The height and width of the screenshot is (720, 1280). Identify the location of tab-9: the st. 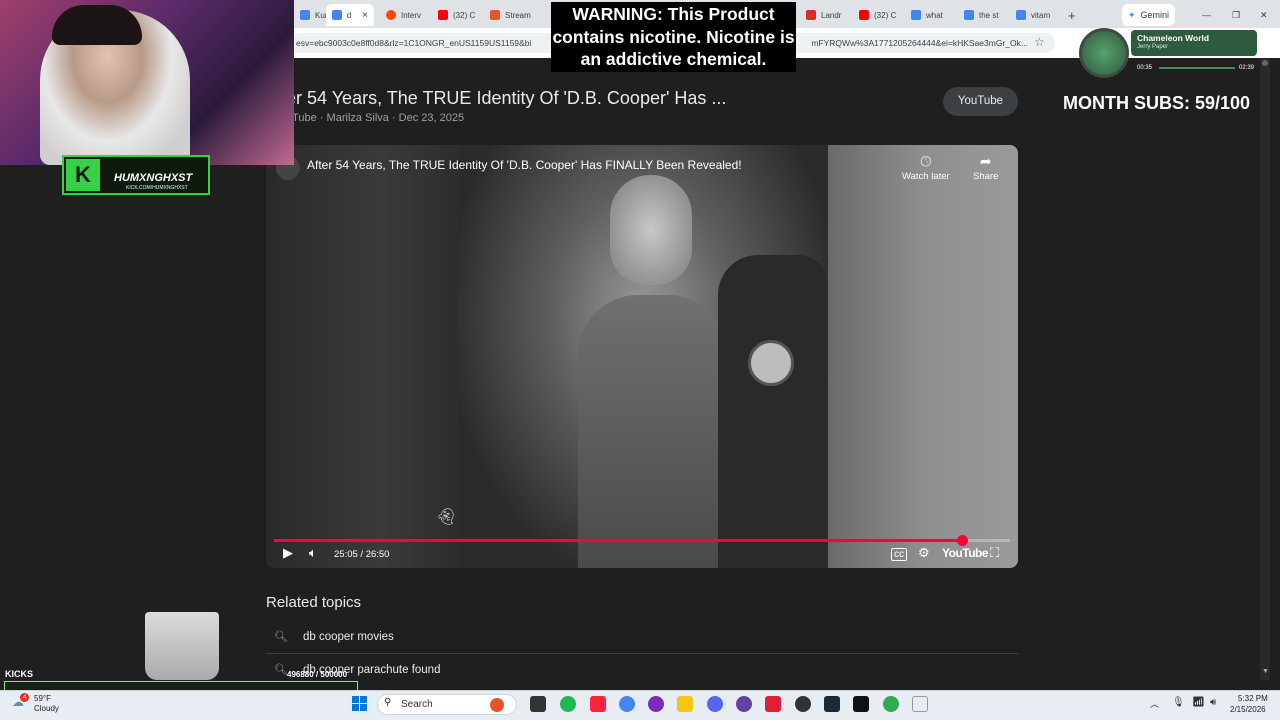
(981, 15).